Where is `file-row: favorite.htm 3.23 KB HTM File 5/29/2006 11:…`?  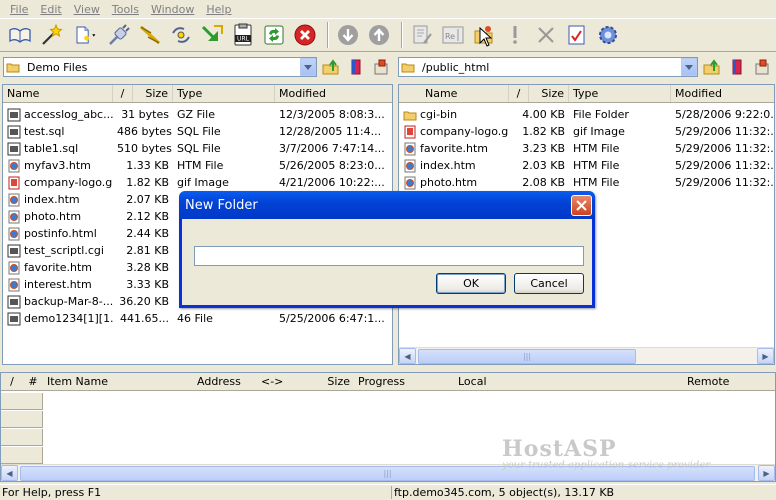 file-row: favorite.htm 3.23 KB HTM File 5/29/2006 11:… is located at coordinates (586, 148).